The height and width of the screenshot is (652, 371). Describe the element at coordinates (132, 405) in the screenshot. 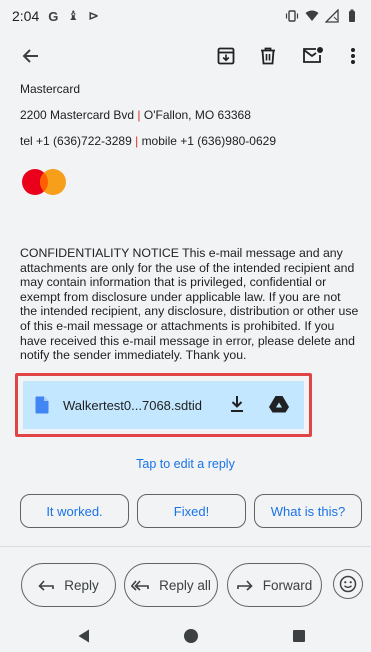

I see `attachment-name: Walkertest0...7068.sdtid` at that location.